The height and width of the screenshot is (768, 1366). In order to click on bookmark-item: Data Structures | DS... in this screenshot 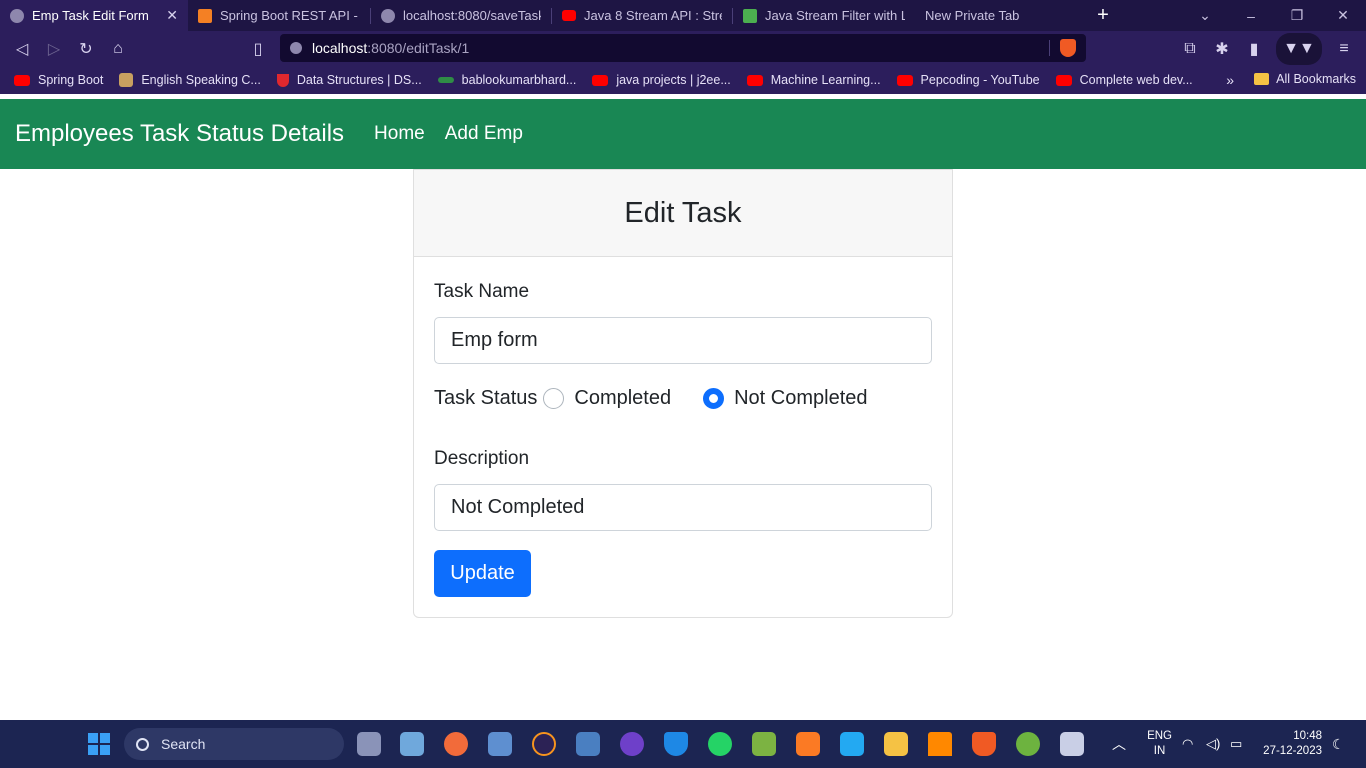, I will do `click(349, 80)`.